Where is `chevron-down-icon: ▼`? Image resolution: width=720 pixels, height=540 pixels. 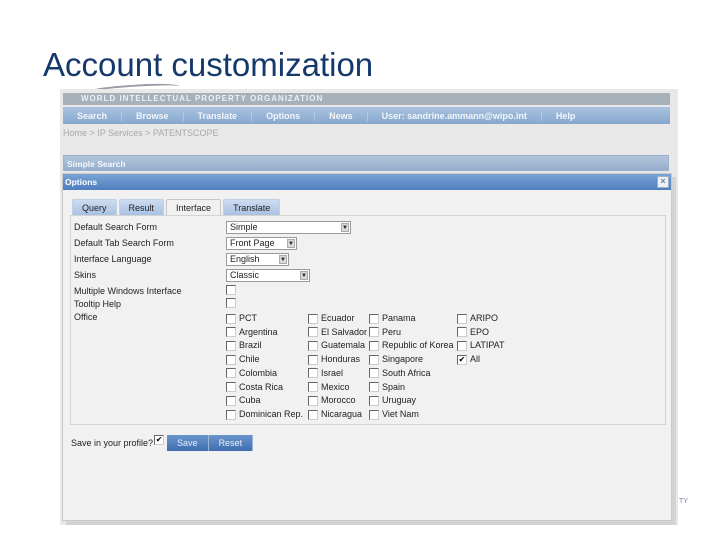
chevron-down-icon: ▼ is located at coordinates (304, 275).